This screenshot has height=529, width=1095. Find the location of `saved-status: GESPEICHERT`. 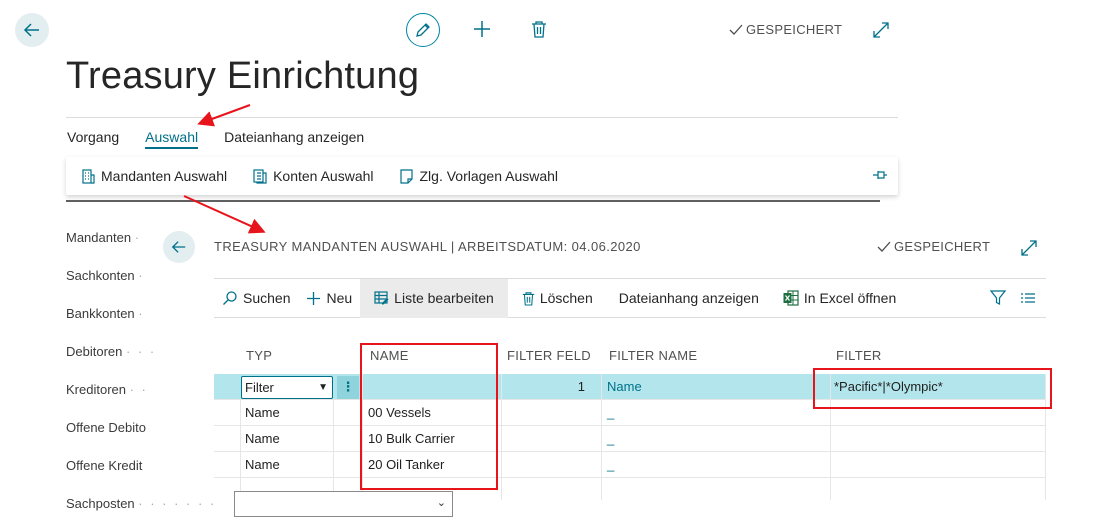

saved-status: GESPEICHERT is located at coordinates (785, 29).